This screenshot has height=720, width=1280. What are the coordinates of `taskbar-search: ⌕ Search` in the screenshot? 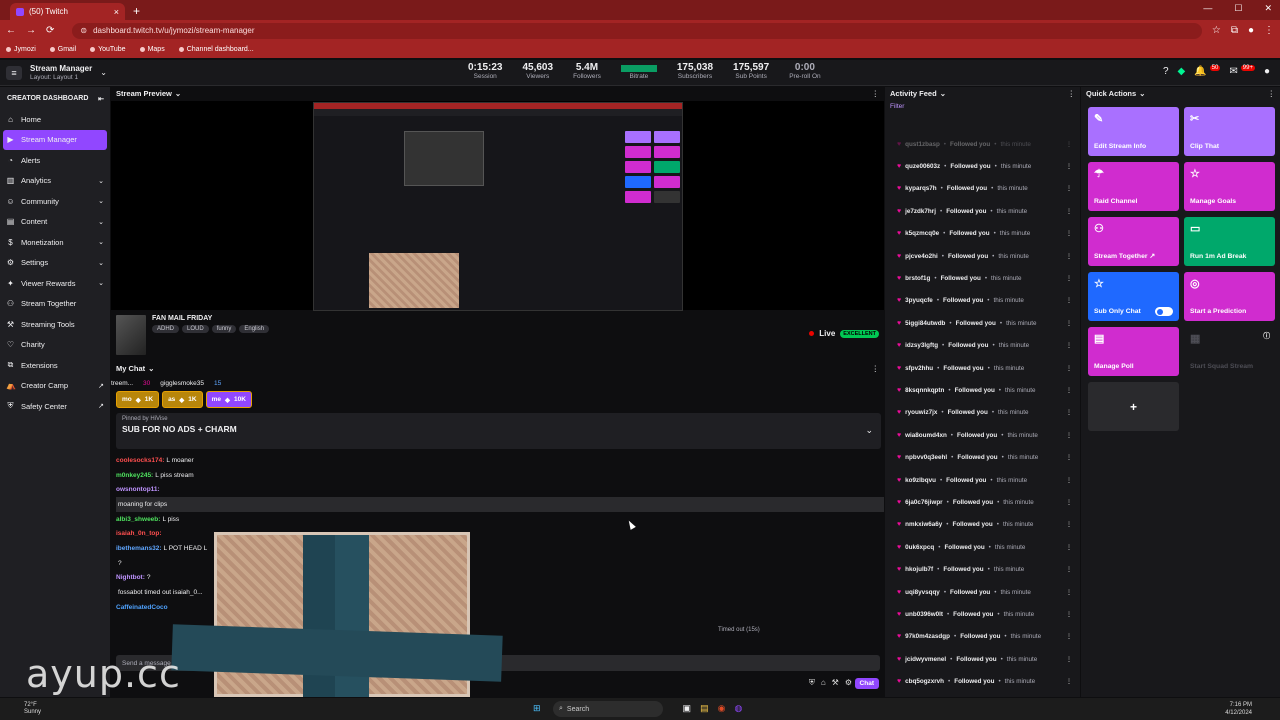 It's located at (608, 709).